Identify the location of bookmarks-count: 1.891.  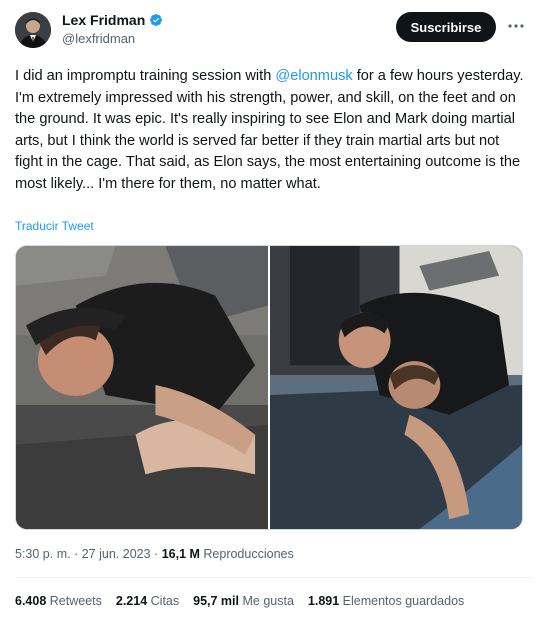
(323, 601).